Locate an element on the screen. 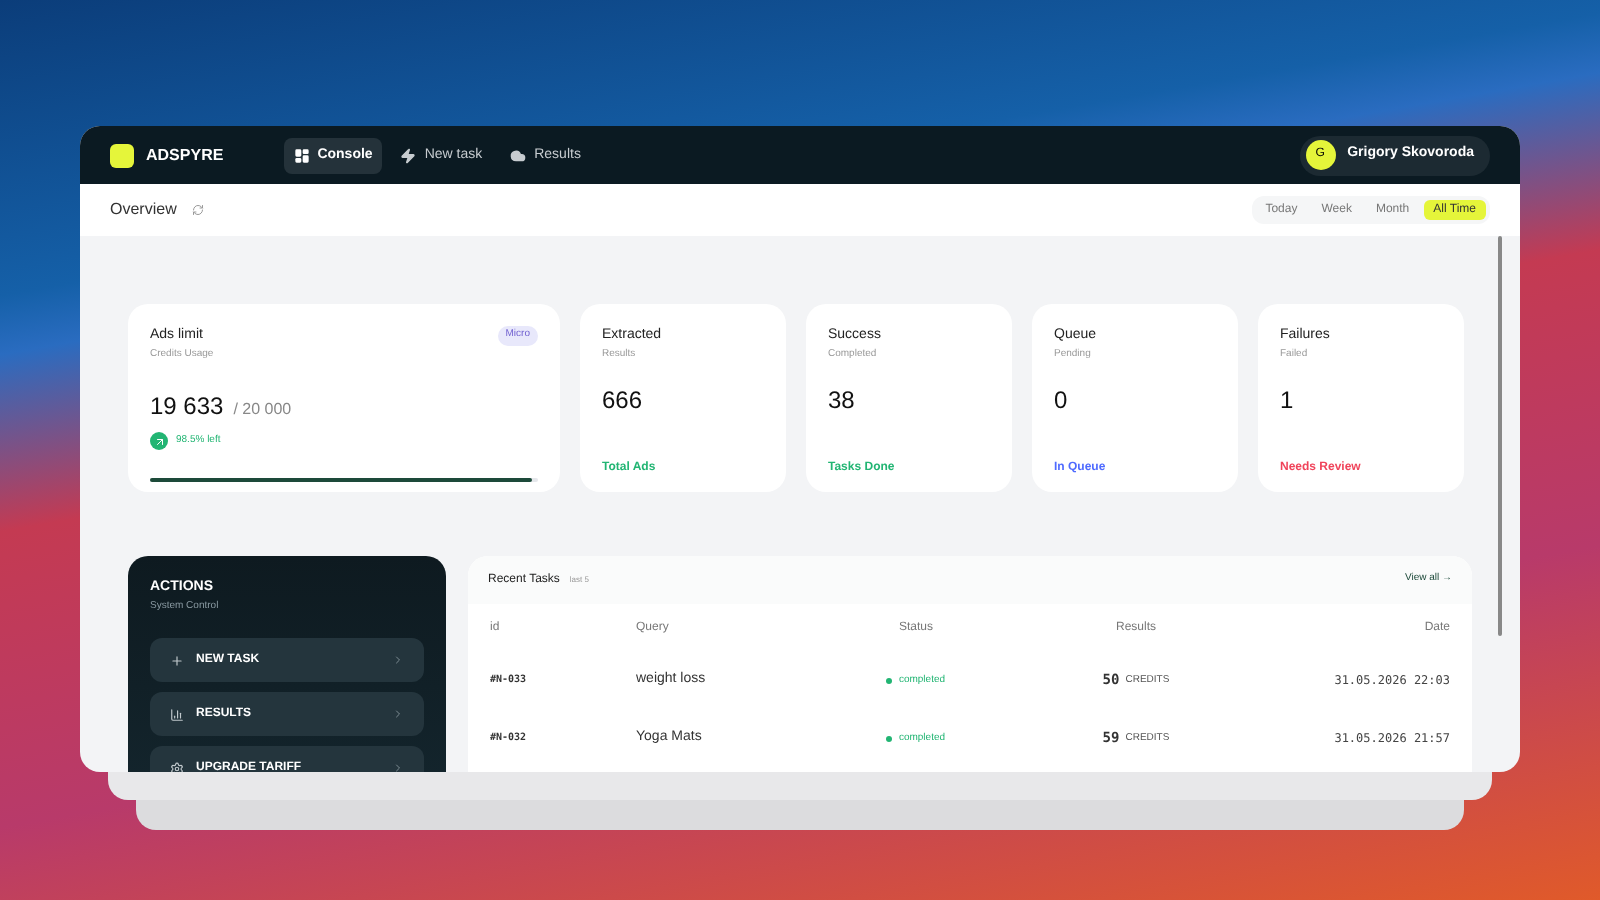 This screenshot has width=1600, height=900. logo-text: ADSPYRE is located at coordinates (185, 155).